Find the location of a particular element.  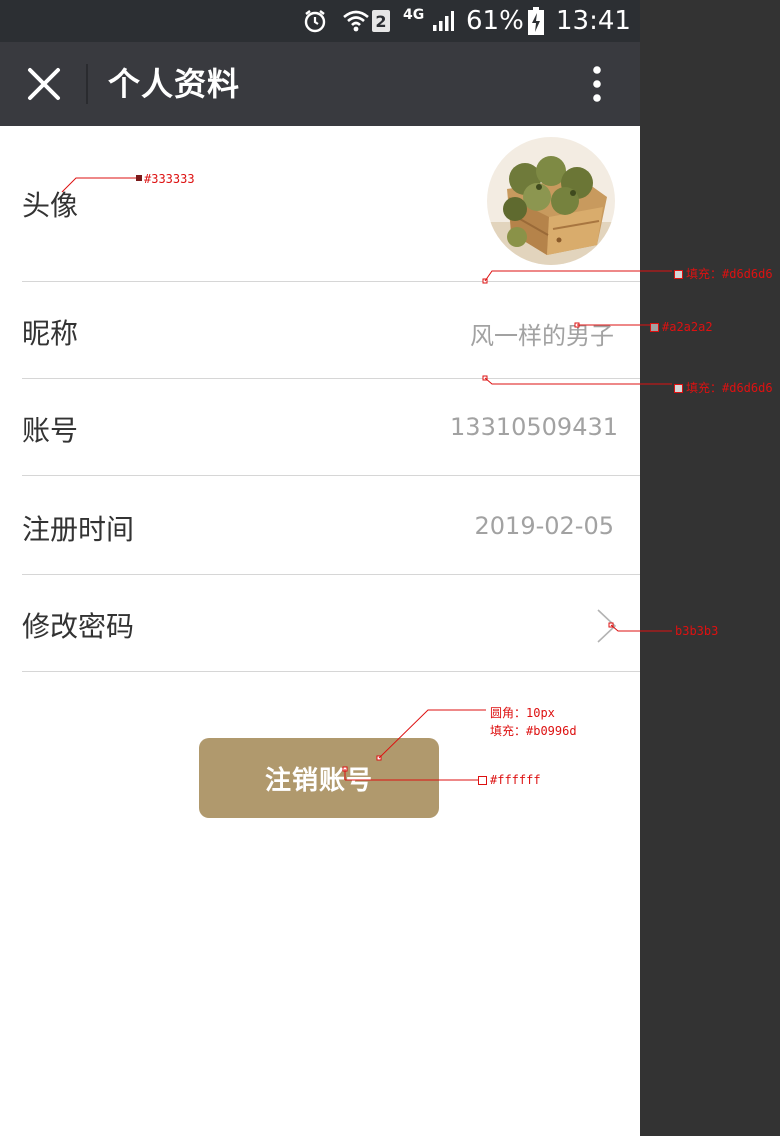

annotation-button-fill: 填充：#b0996d is located at coordinates (533, 730).